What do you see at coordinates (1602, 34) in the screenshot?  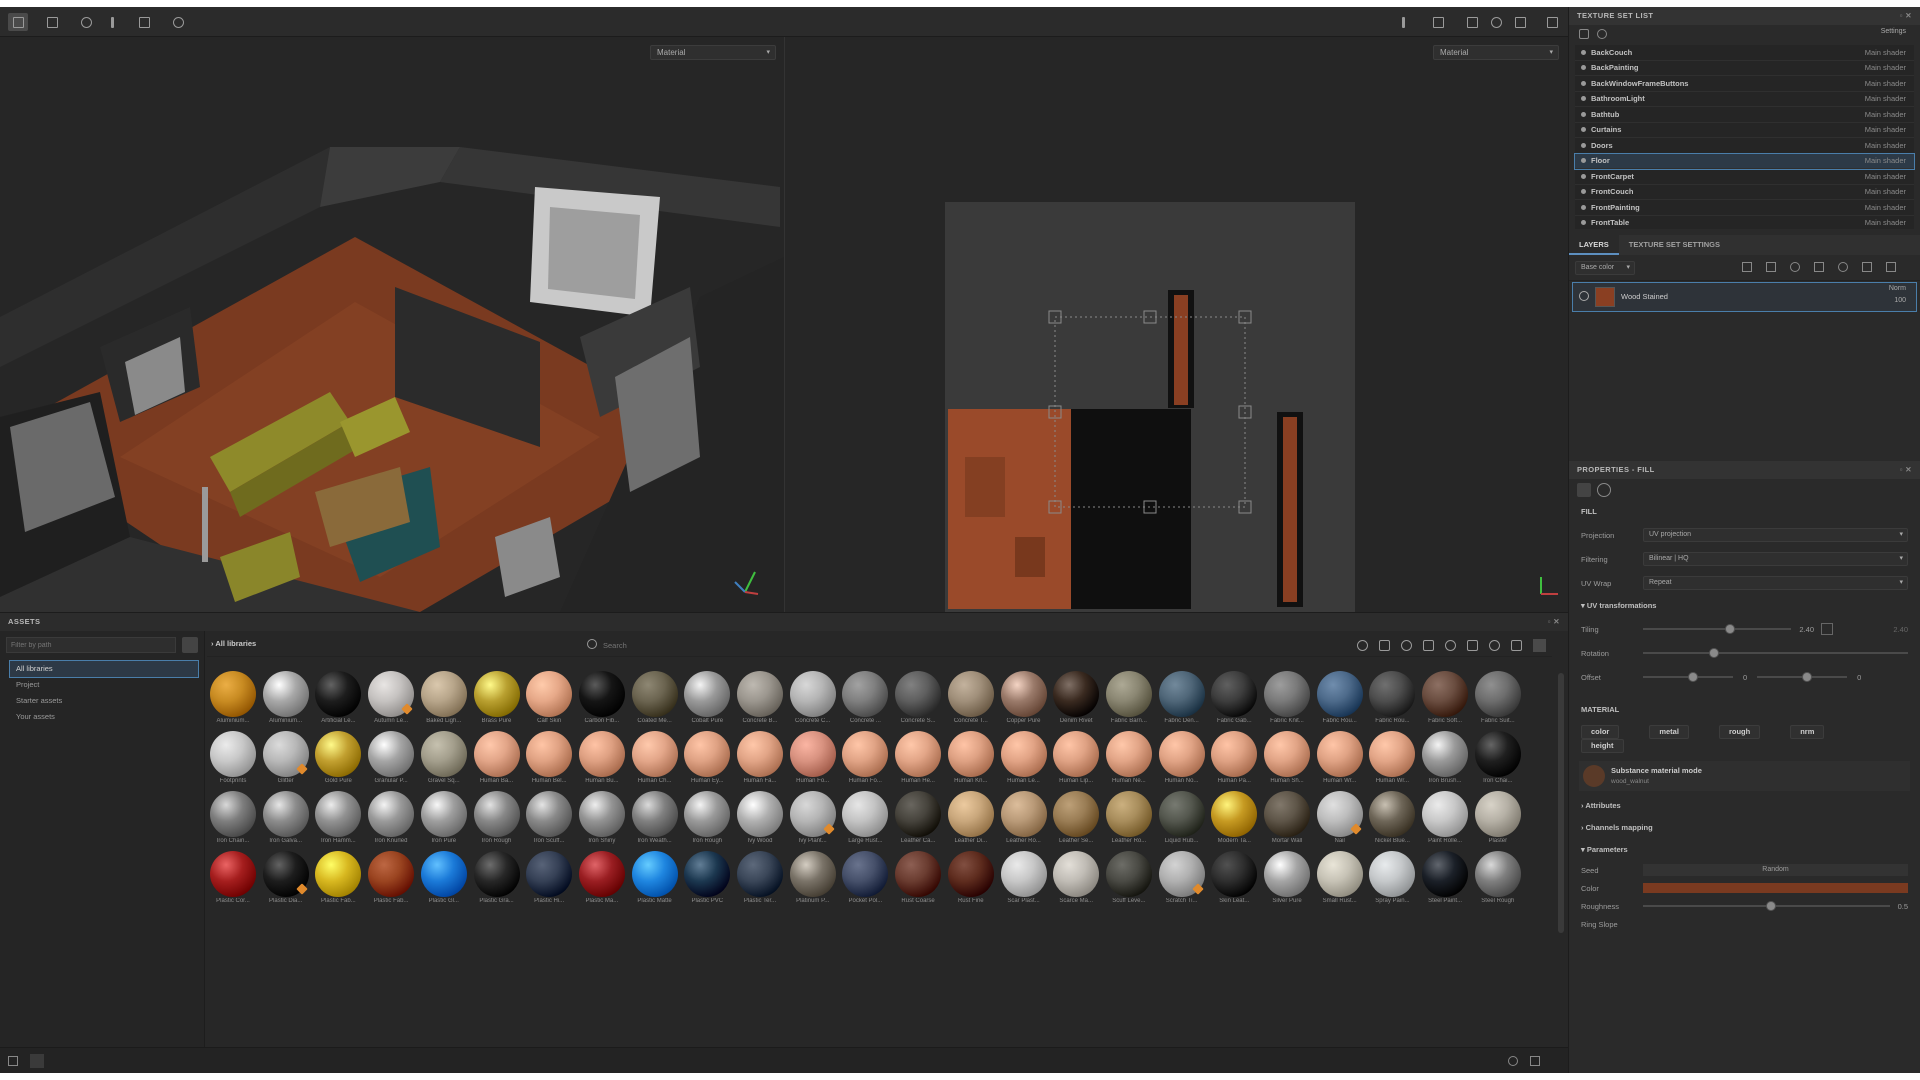 I see `texture-set-filter-icon` at bounding box center [1602, 34].